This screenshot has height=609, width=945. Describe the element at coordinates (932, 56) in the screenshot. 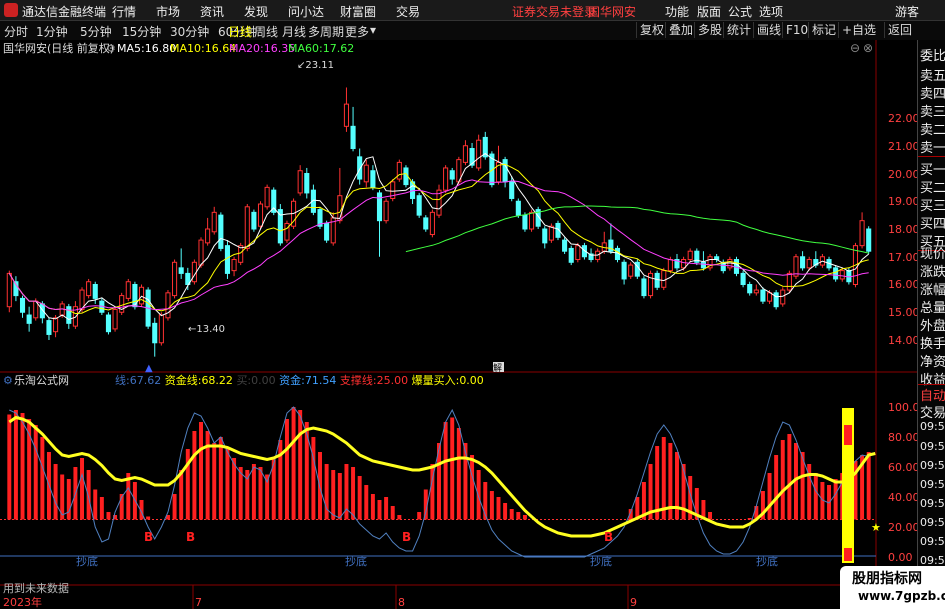

I see `sidebar-item: 委比` at that location.